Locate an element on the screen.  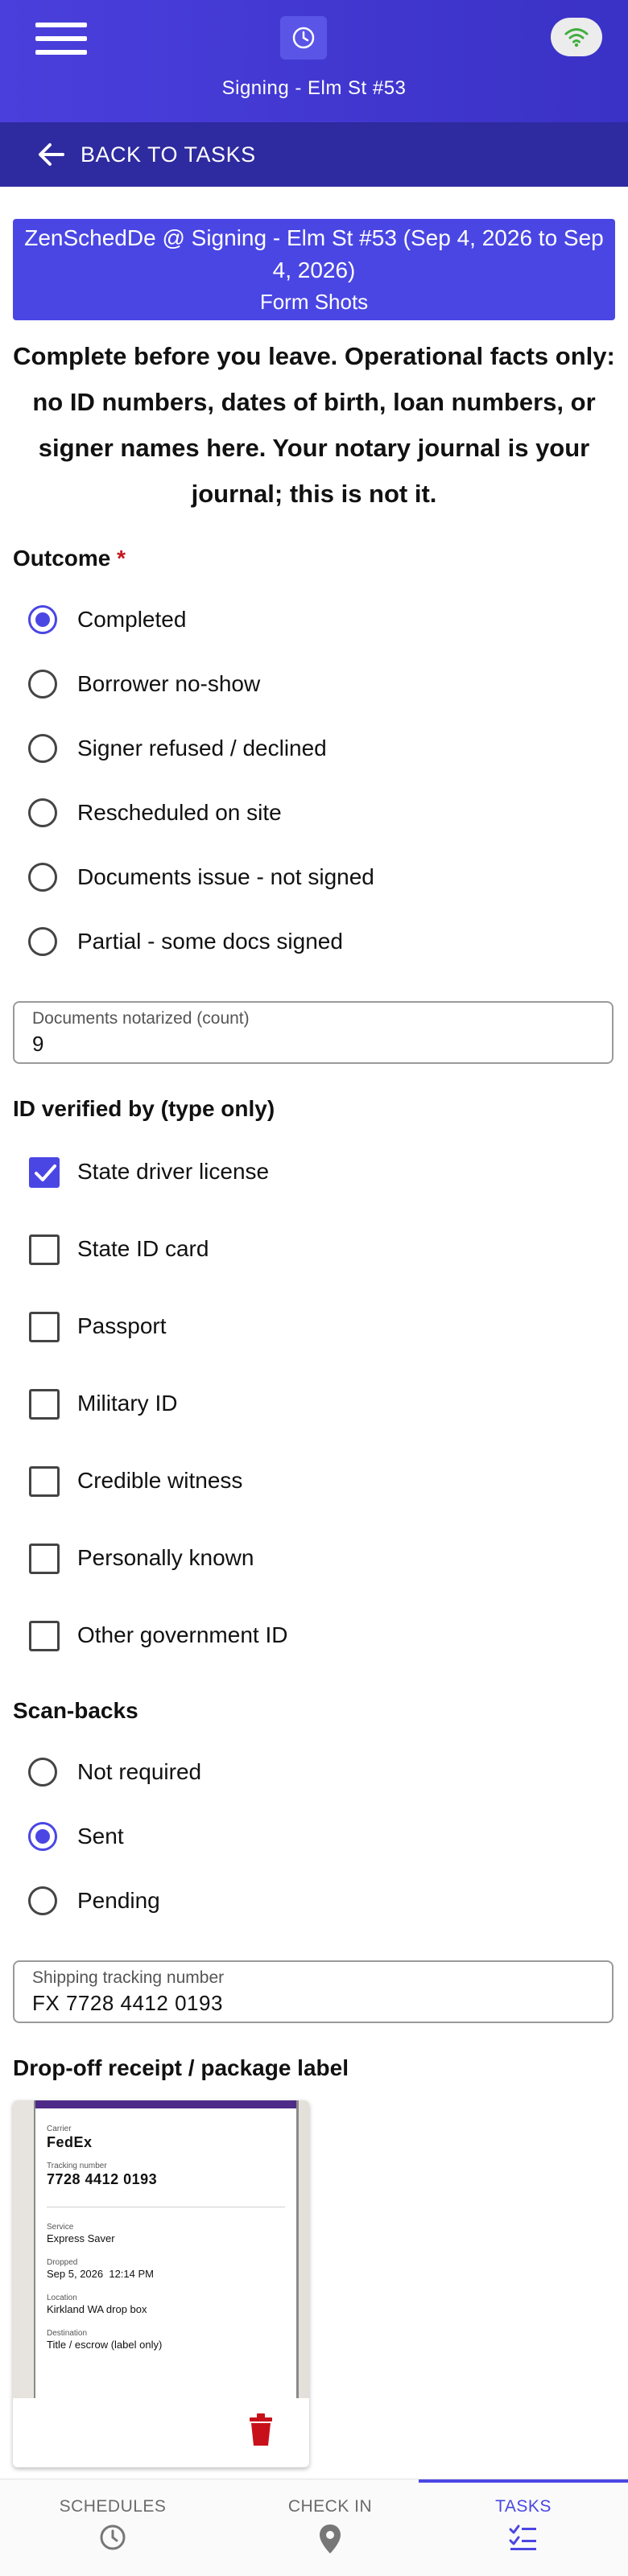
bottom-navigation: SCHEDULES CHECK IN TASKS is located at coordinates (314, 2527).